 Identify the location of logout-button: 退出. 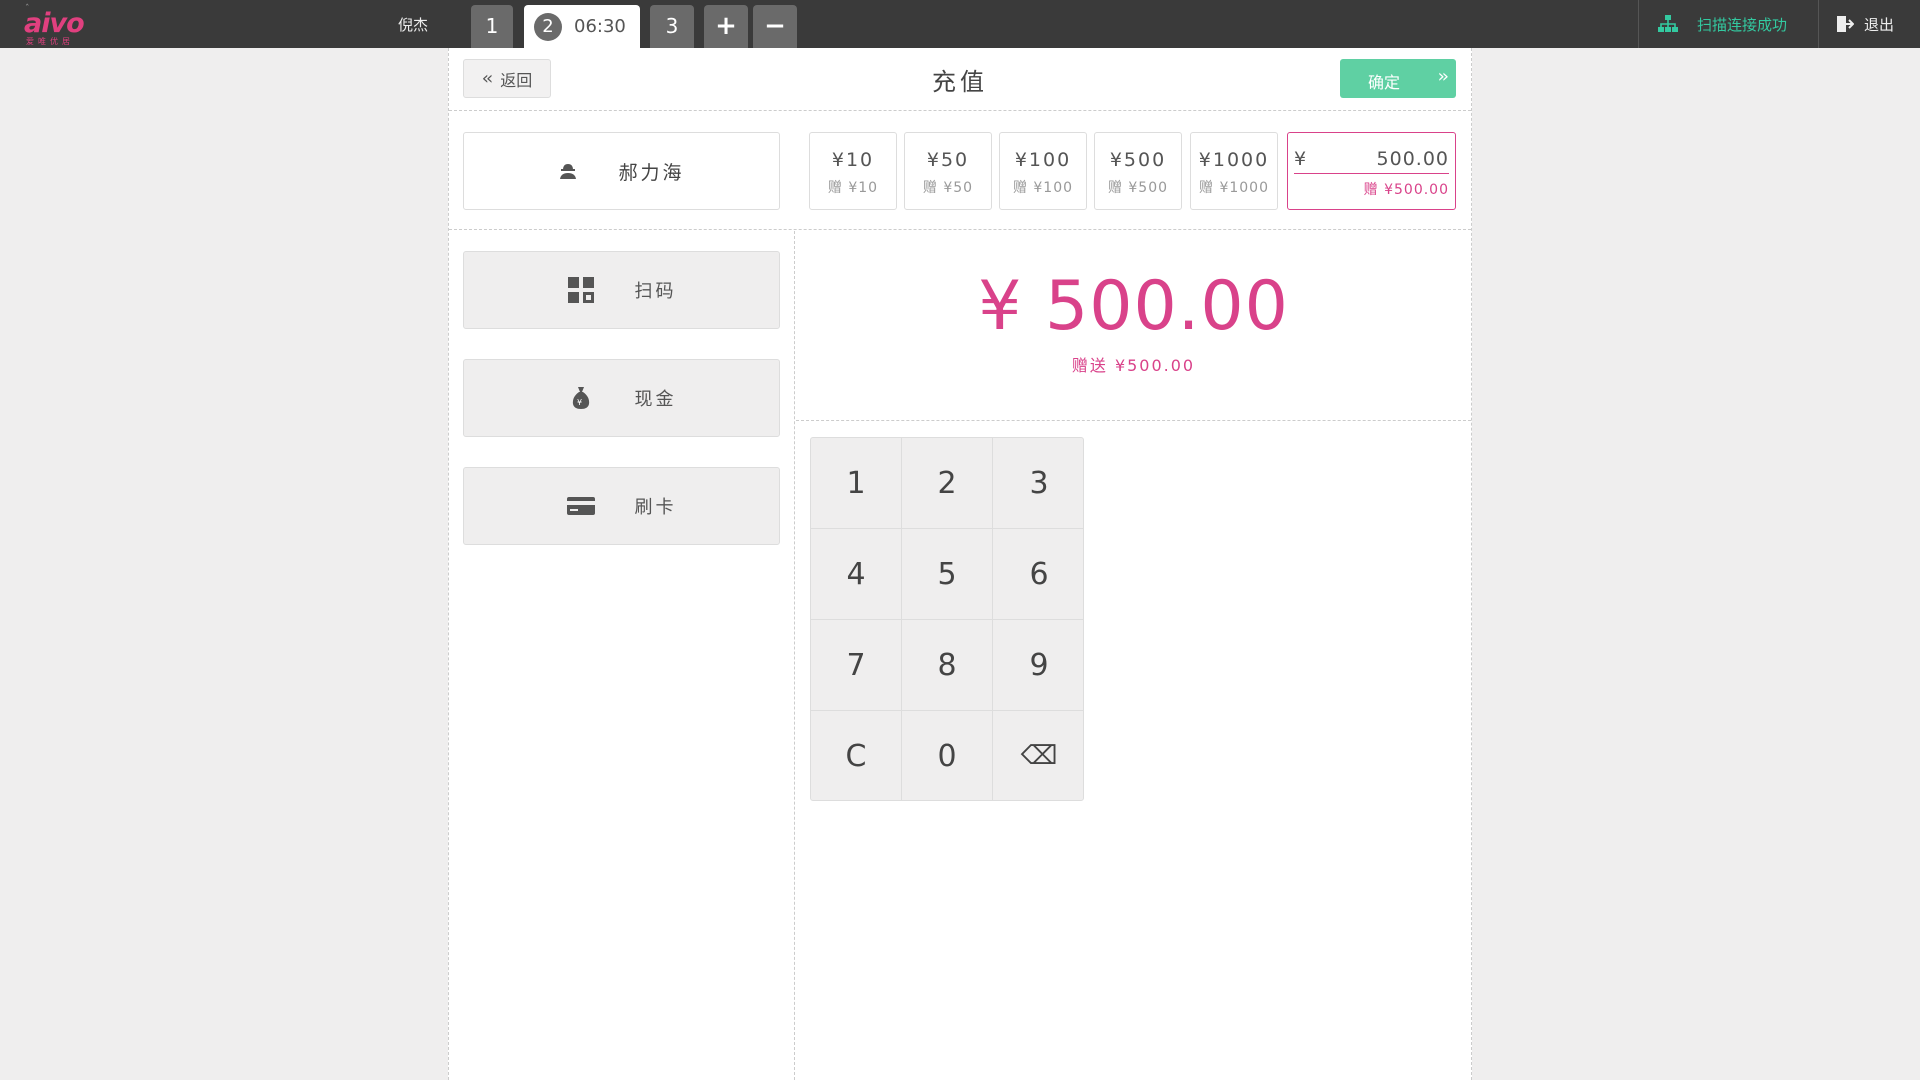
(1865, 24).